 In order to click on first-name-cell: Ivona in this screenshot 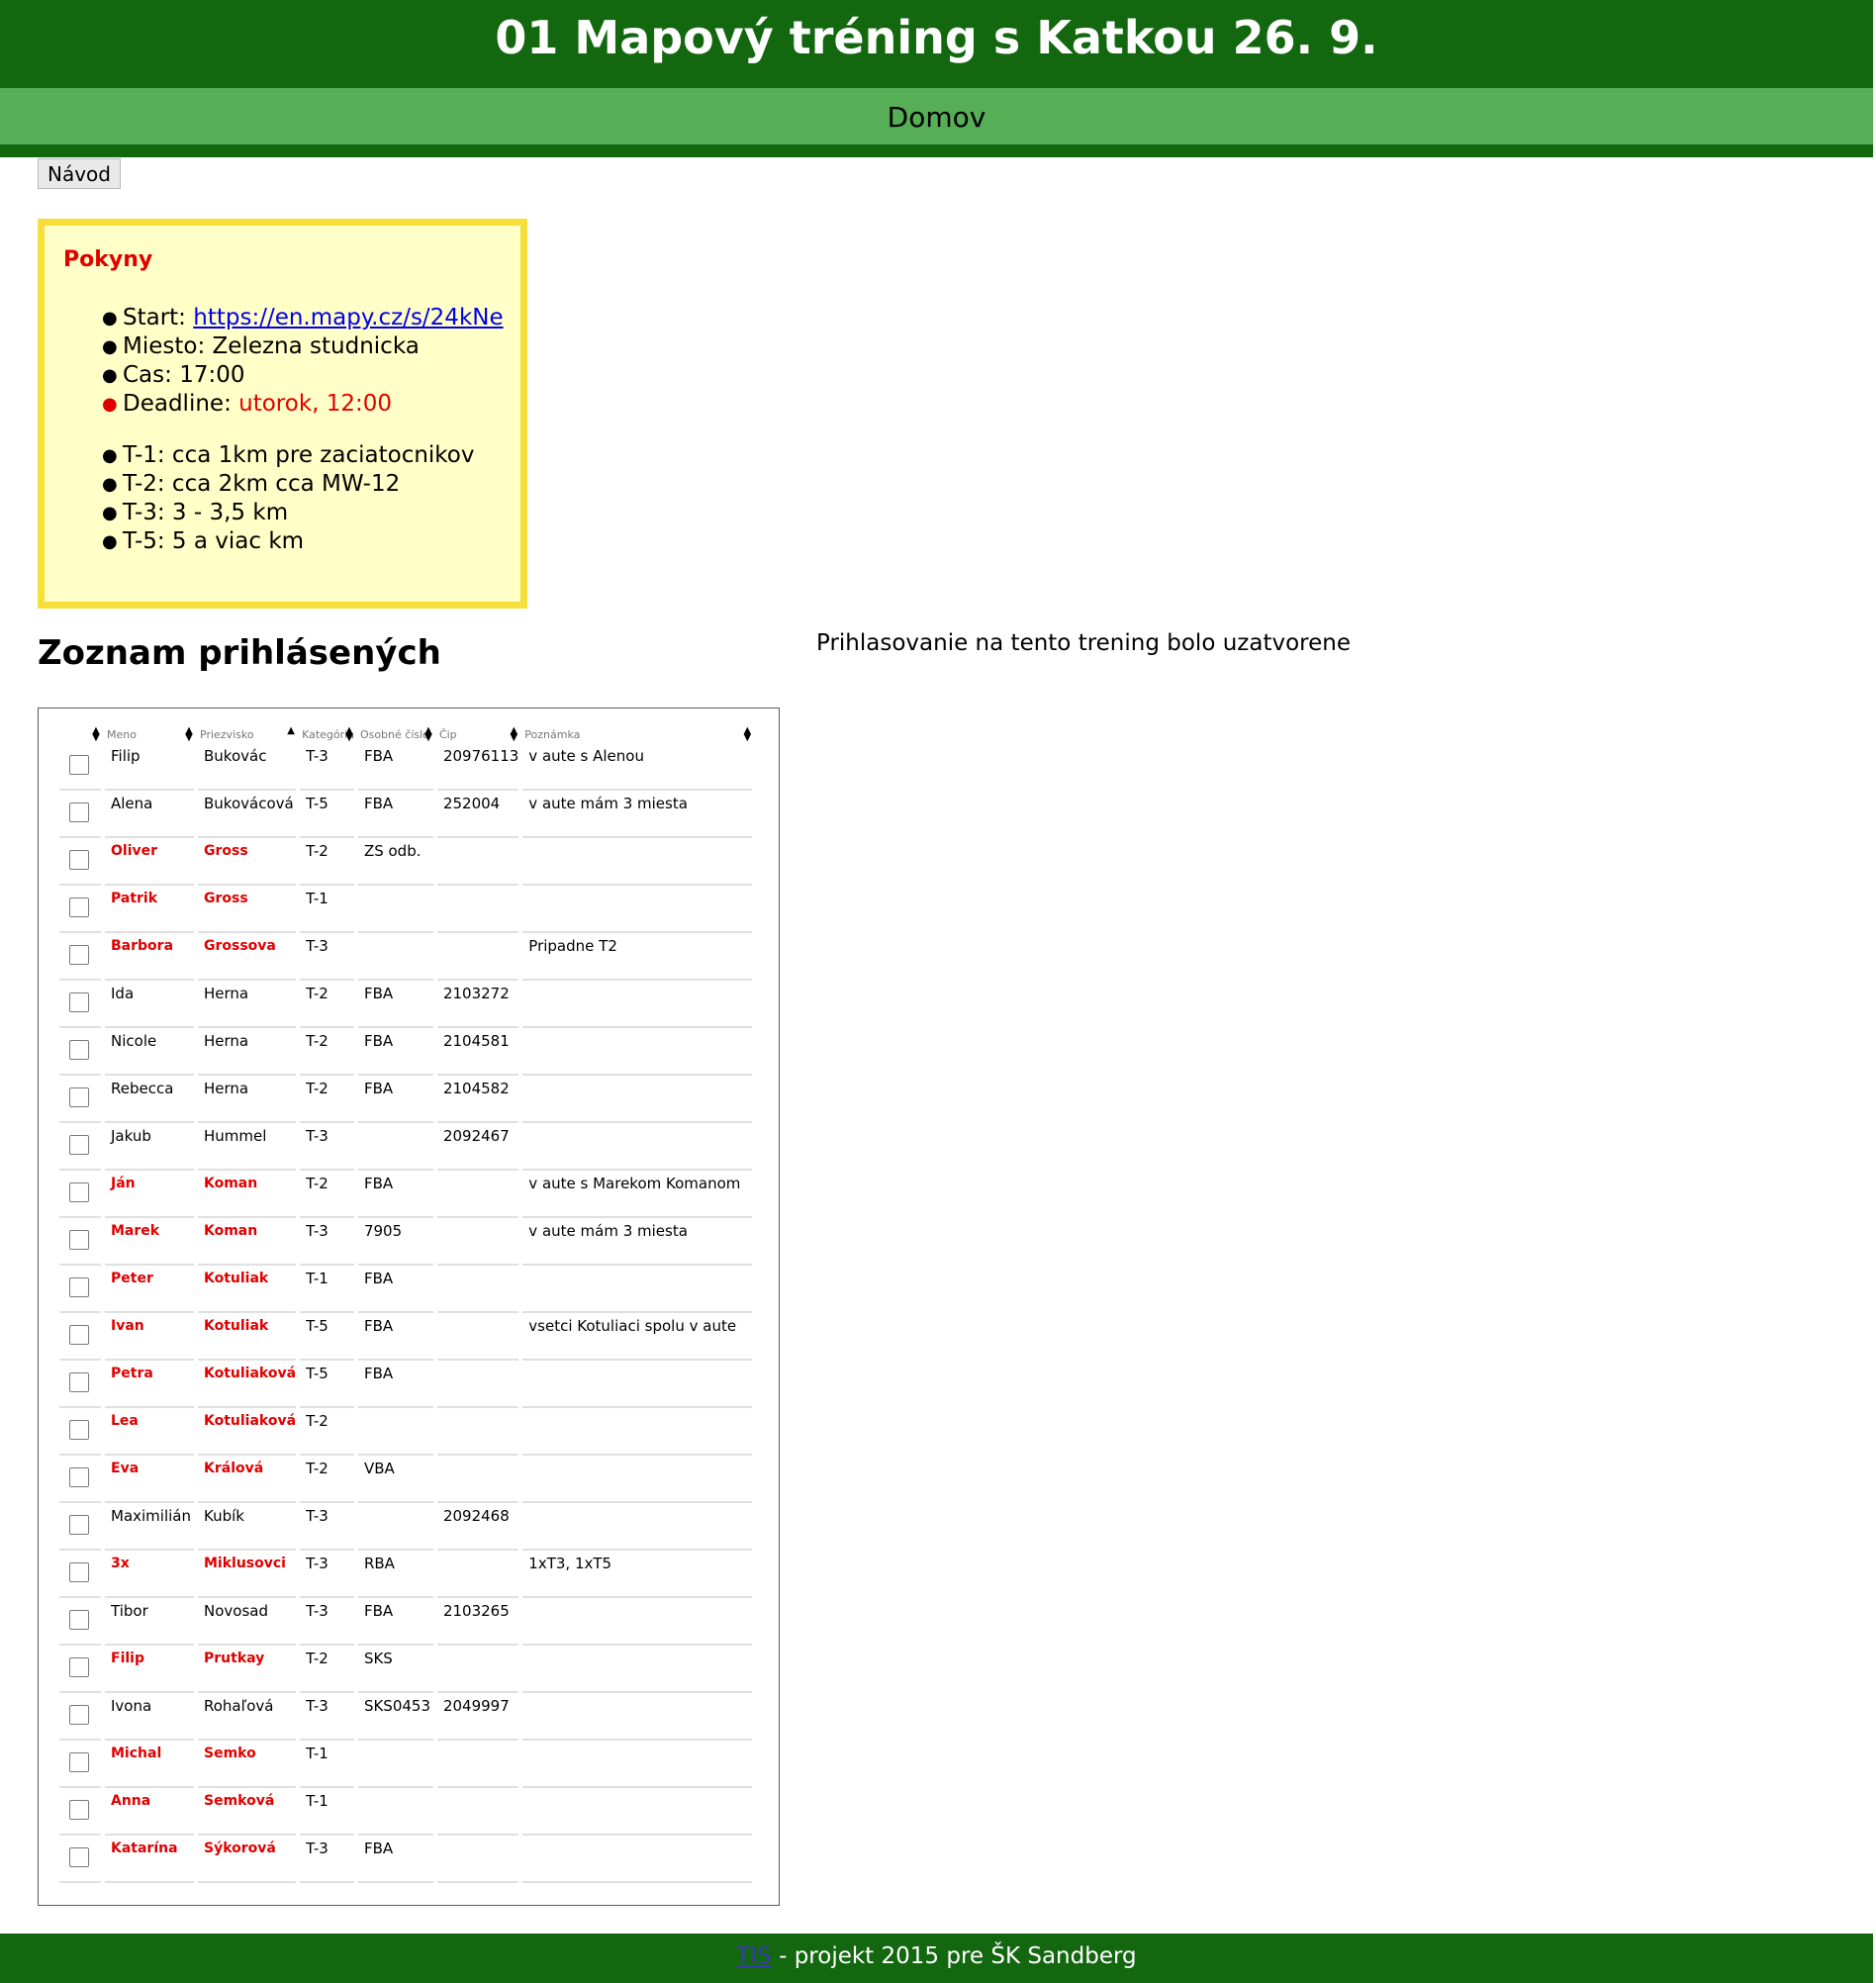, I will do `click(149, 1717)`.